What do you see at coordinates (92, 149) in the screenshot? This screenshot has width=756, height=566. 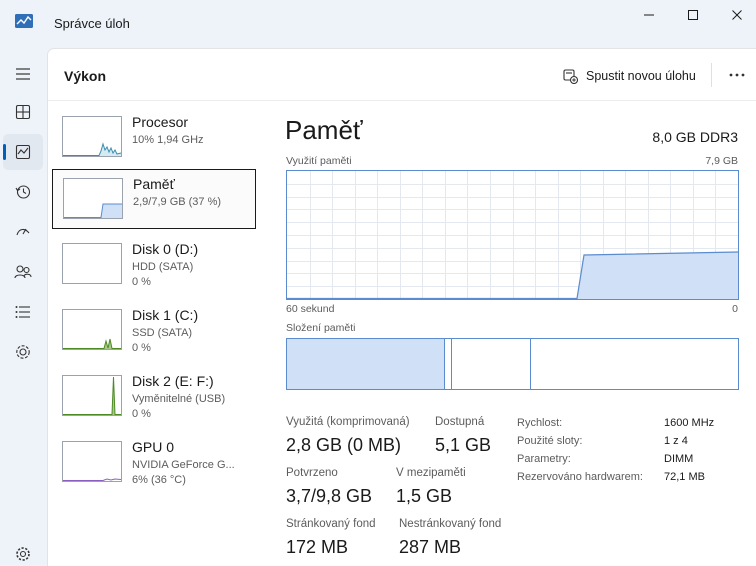 I see `cpu-mini-chart` at bounding box center [92, 149].